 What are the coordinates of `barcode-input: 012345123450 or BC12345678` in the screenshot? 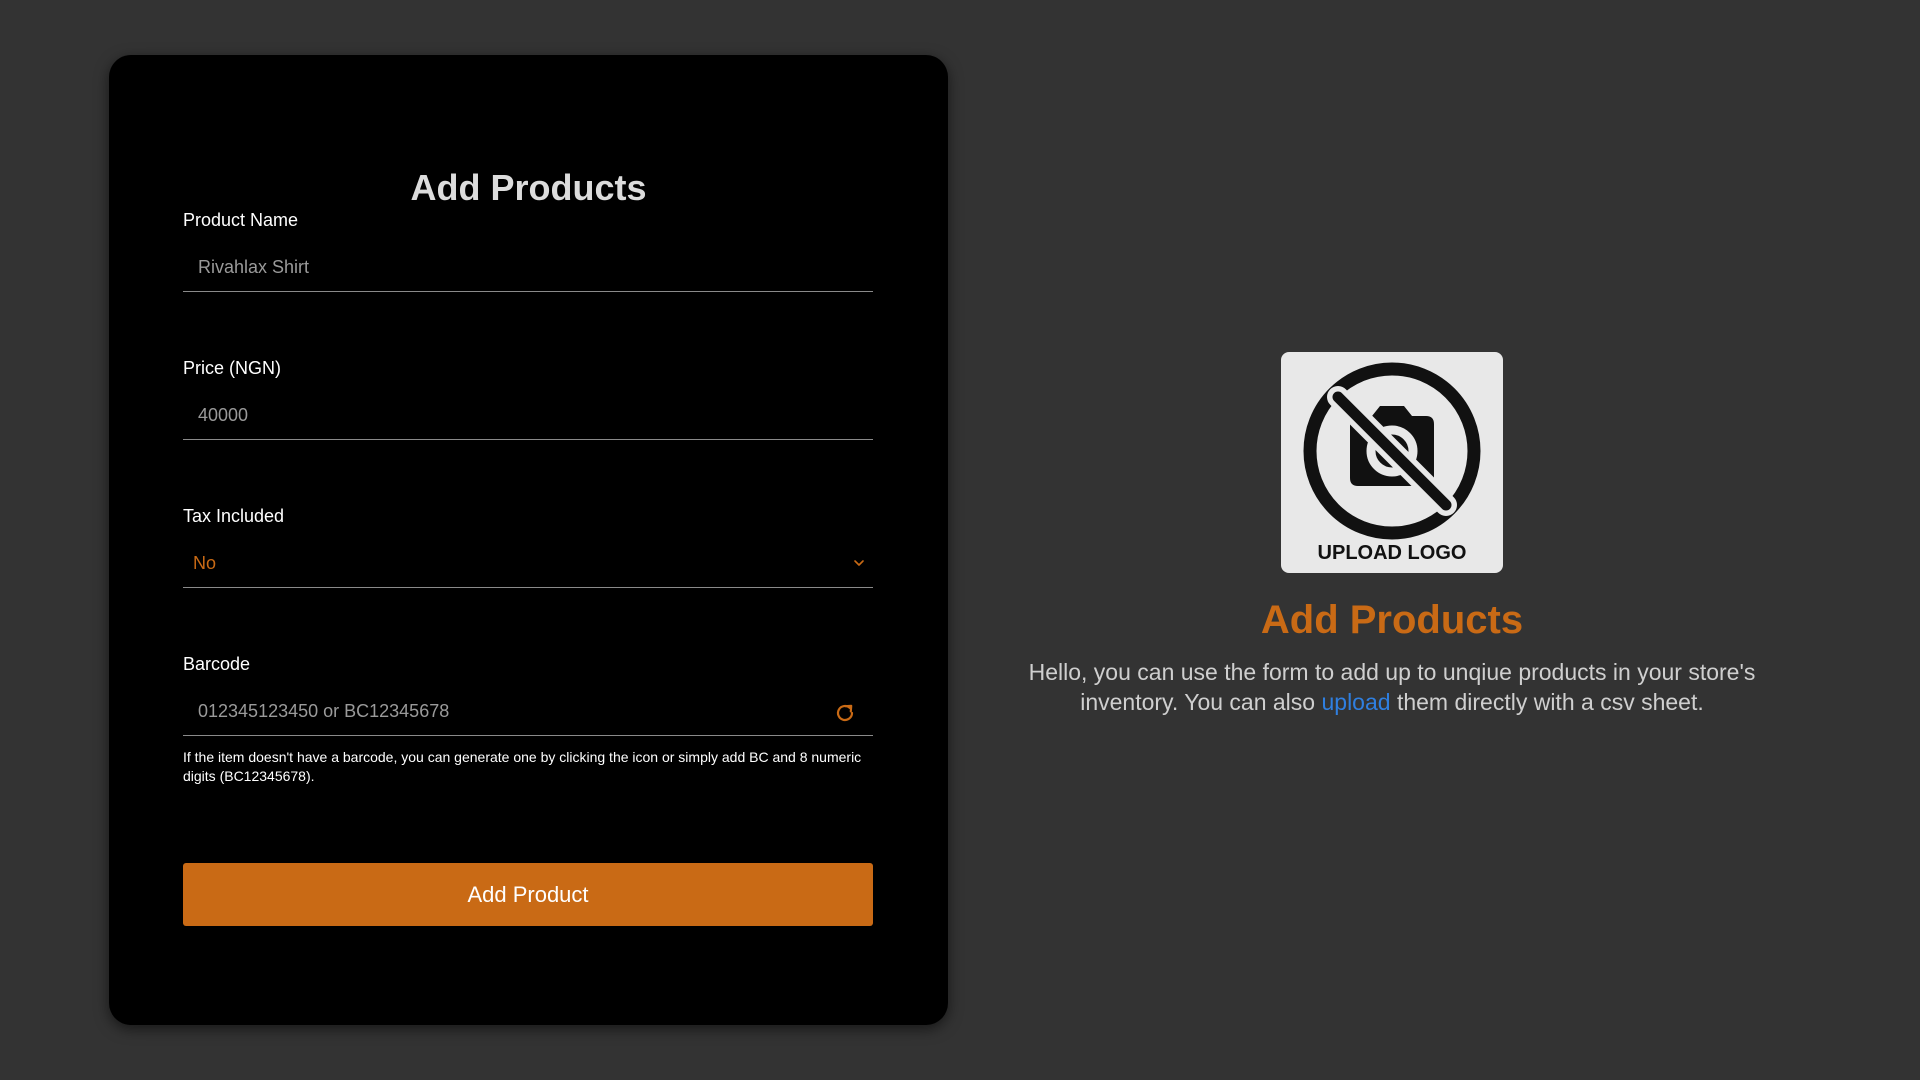 It's located at (528, 713).